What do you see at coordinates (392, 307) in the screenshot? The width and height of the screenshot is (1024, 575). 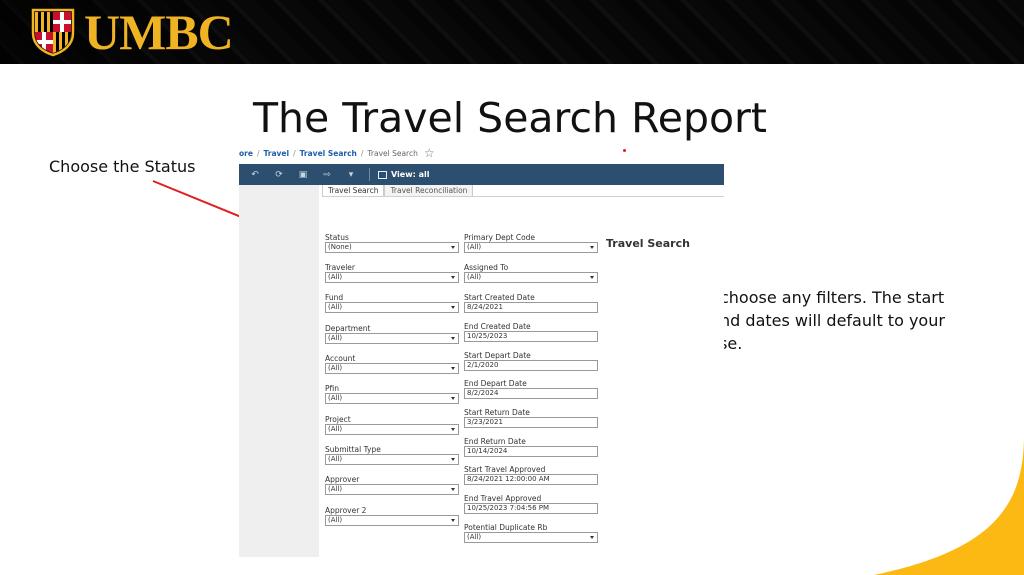 I see `fund-select: (All)` at bounding box center [392, 307].